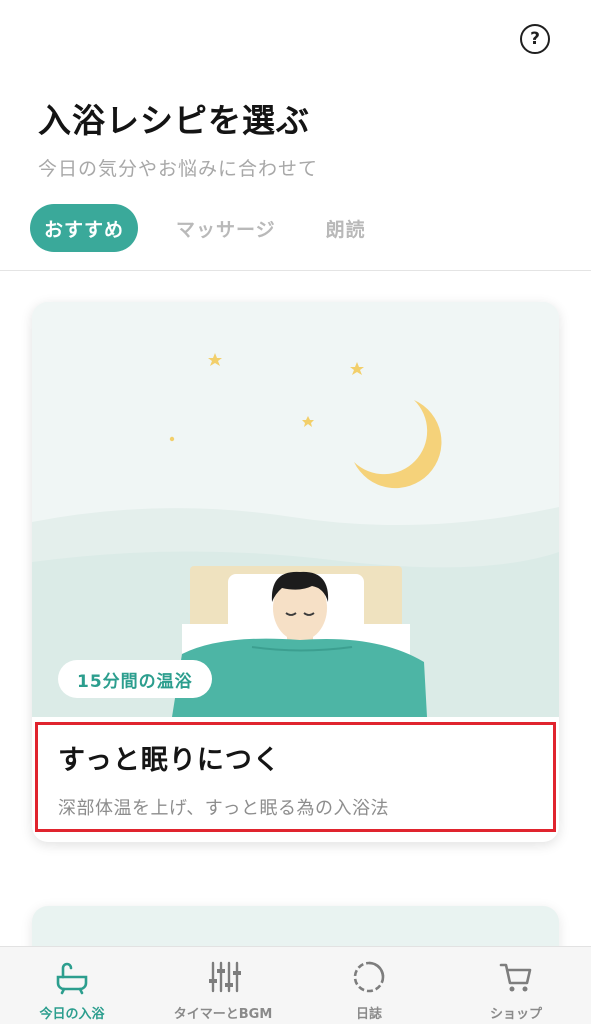  What do you see at coordinates (224, 808) in the screenshot?
I see `recipe-description: 深部体温を上げ、すっと眠る為の入浴法` at bounding box center [224, 808].